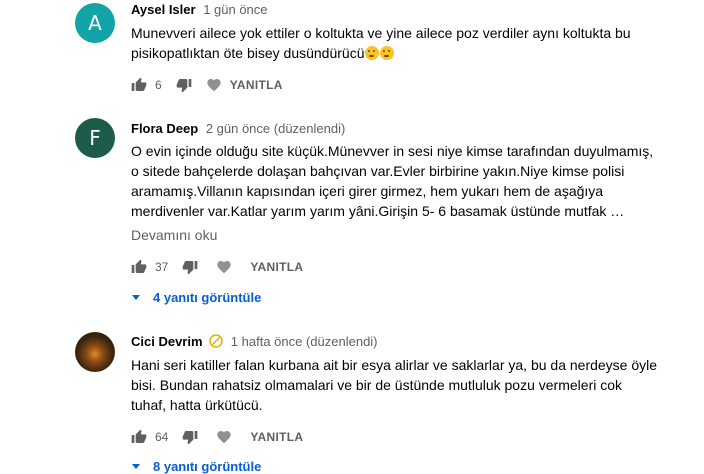  I want to click on verified-badge-icon, so click(216, 342).